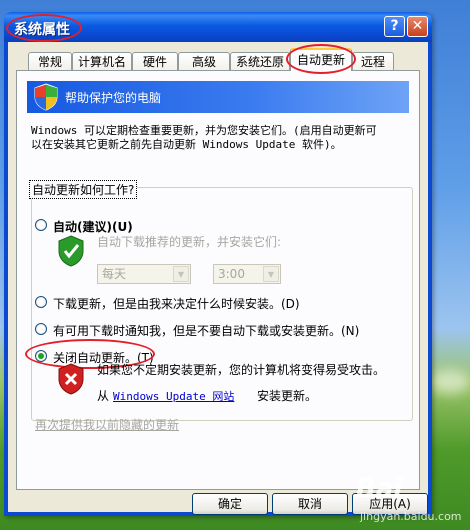 The image size is (470, 530). What do you see at coordinates (113, 98) in the screenshot?
I see `banner-title: 帮助保护您的电脑` at bounding box center [113, 98].